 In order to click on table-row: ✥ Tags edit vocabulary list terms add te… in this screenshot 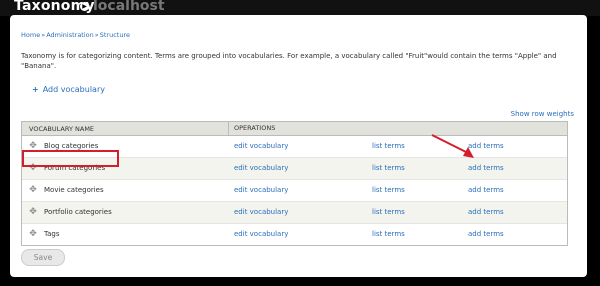, I will do `click(294, 234)`.